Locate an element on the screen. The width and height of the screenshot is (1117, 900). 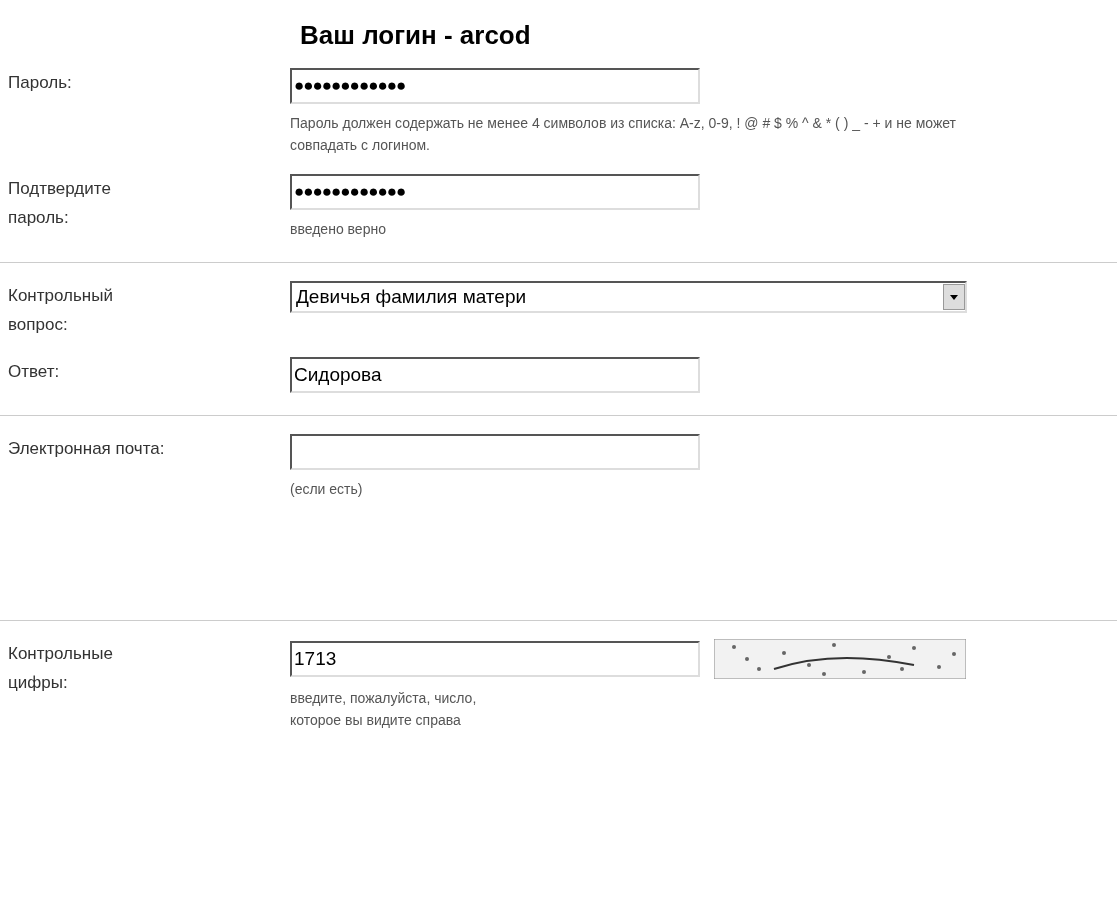
field-label: Электронная почта: is located at coordinates (86, 449).